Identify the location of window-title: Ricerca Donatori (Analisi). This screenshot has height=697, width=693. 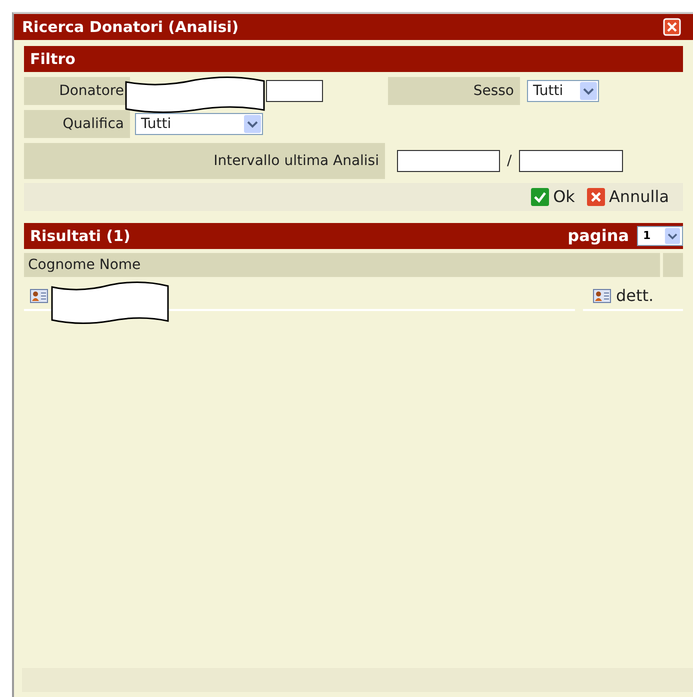
(130, 27).